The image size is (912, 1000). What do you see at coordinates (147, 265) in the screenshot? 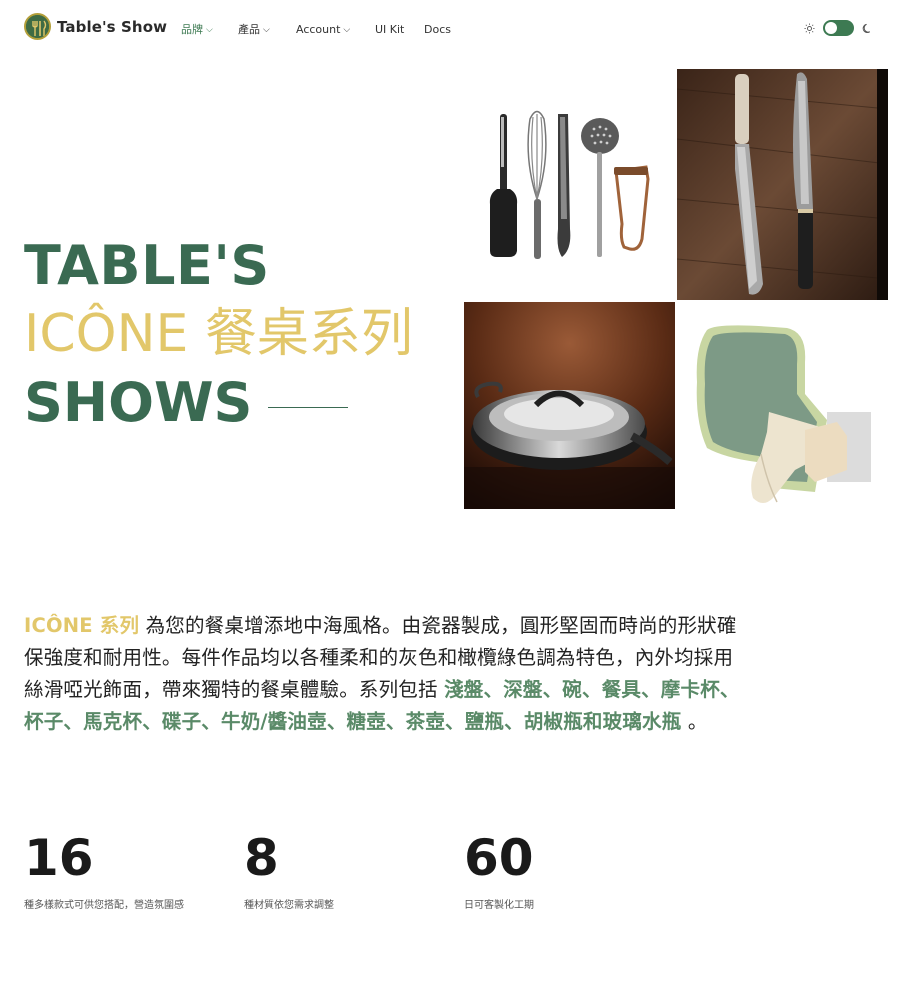
I see `hero-line-1: TABLE'S` at bounding box center [147, 265].